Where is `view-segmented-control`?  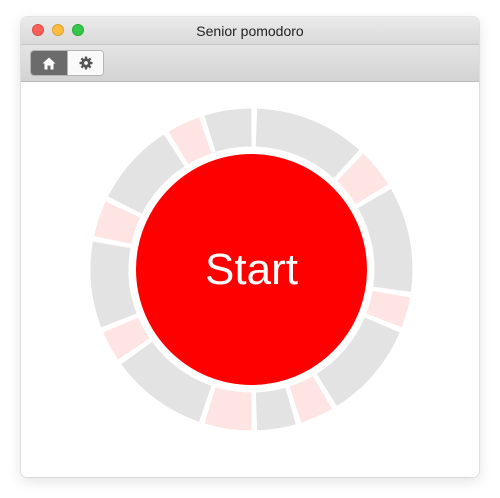 view-segmented-control is located at coordinates (67, 63).